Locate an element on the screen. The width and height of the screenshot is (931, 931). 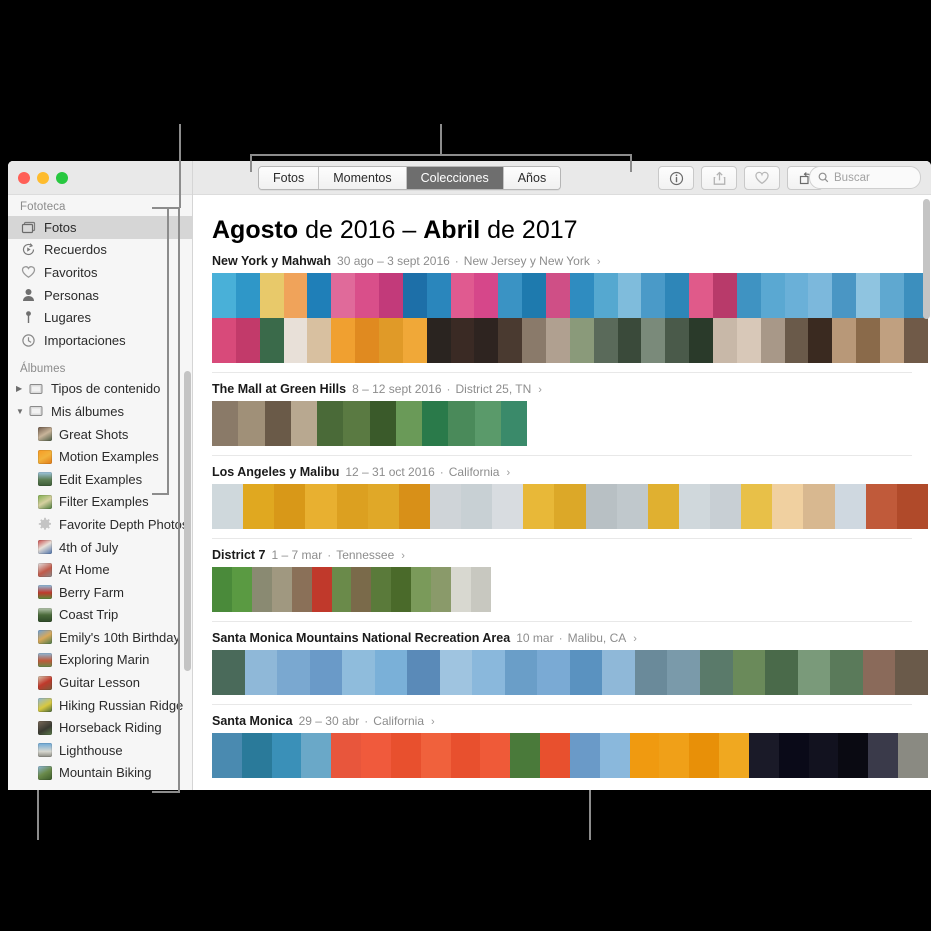
favorite-button is located at coordinates (762, 178).